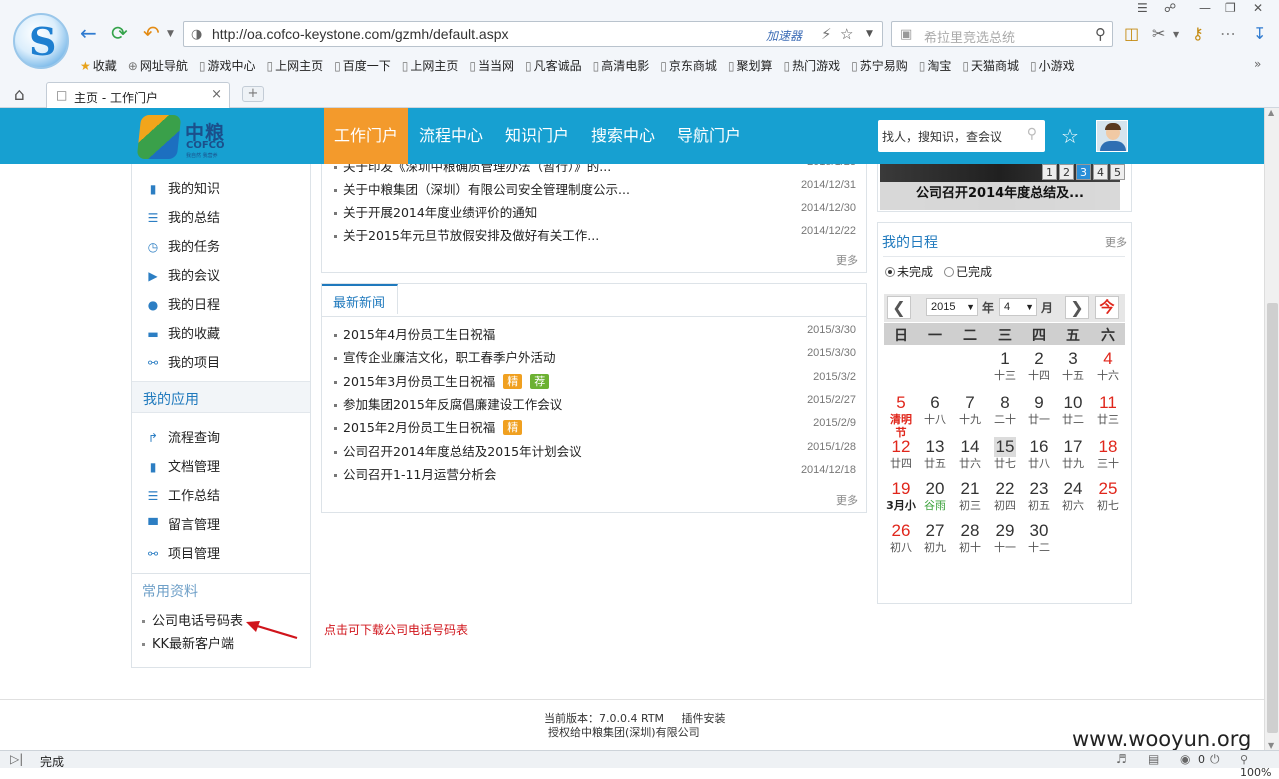  What do you see at coordinates (193, 644) in the screenshot?
I see `common-item-label: KK最新客户端` at bounding box center [193, 644].